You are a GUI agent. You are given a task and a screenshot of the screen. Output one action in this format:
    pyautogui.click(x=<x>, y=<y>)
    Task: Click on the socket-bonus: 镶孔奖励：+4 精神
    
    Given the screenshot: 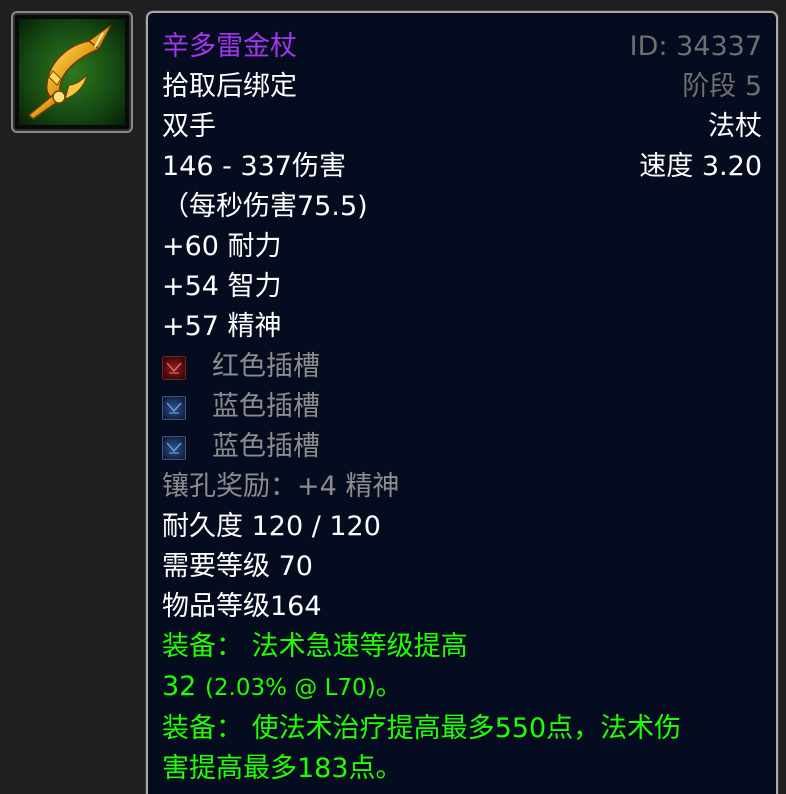 What is the action you would take?
    pyautogui.click(x=281, y=486)
    